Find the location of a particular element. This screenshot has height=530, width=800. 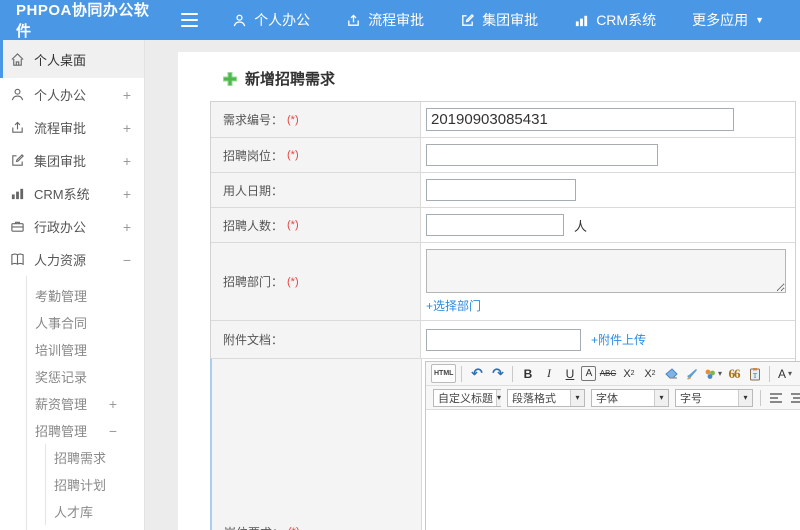

sidebar-item-personal-desktop: 个人桌面 is located at coordinates (72, 59).